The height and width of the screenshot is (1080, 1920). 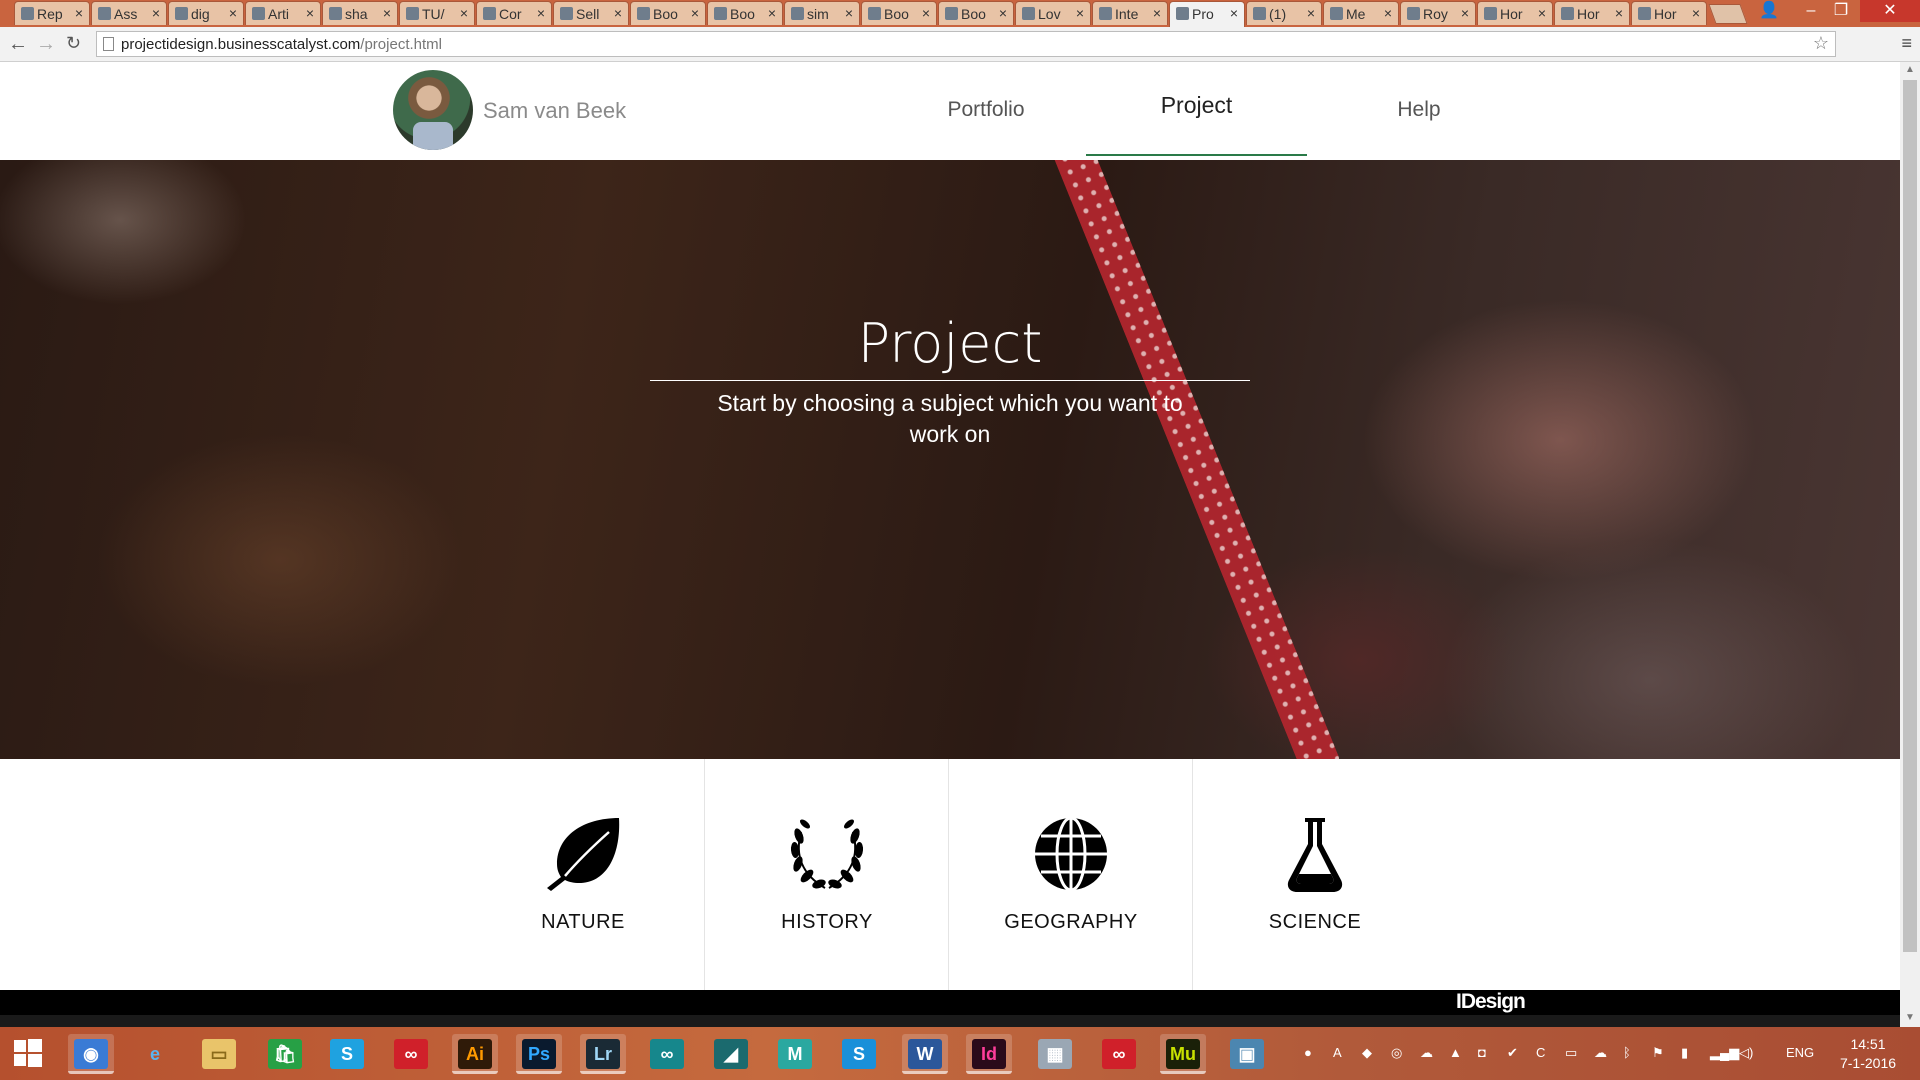 I want to click on subject-geography: GEOGRAPHY, so click(x=1071, y=874).